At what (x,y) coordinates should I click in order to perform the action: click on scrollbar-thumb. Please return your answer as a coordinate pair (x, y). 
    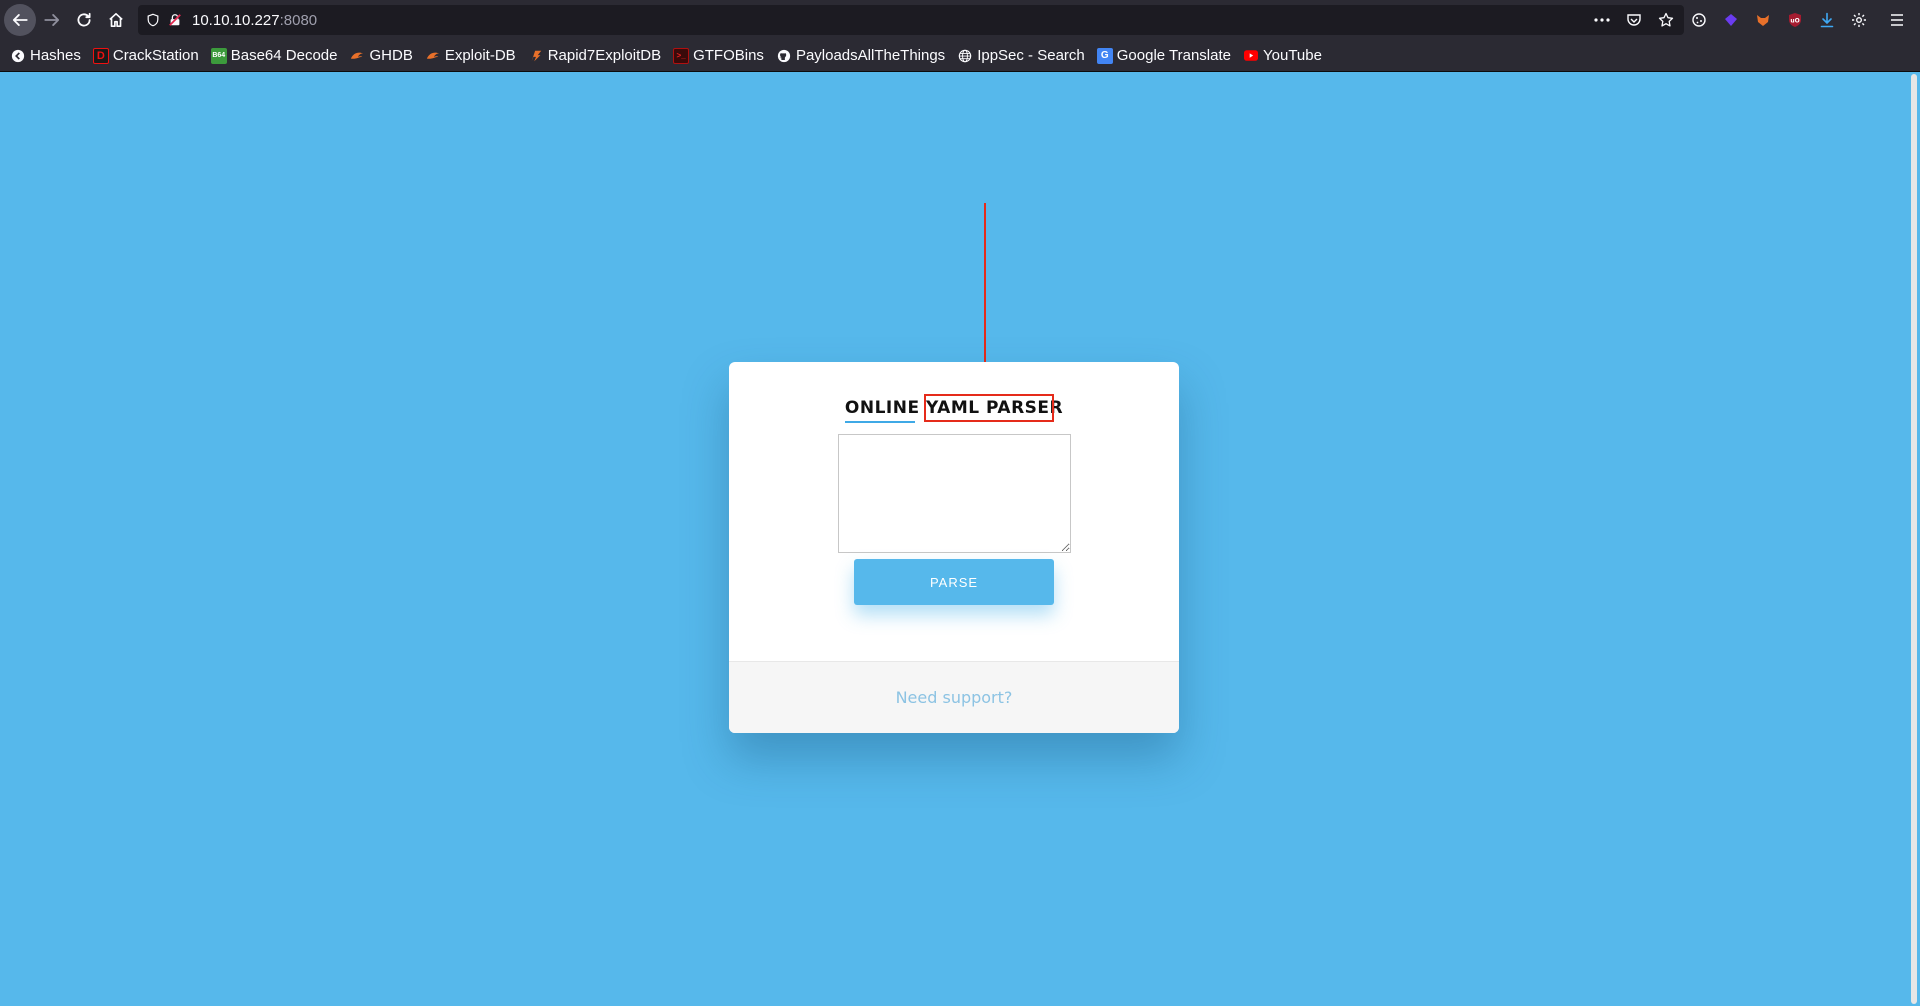
    Looking at the image, I should click on (1914, 539).